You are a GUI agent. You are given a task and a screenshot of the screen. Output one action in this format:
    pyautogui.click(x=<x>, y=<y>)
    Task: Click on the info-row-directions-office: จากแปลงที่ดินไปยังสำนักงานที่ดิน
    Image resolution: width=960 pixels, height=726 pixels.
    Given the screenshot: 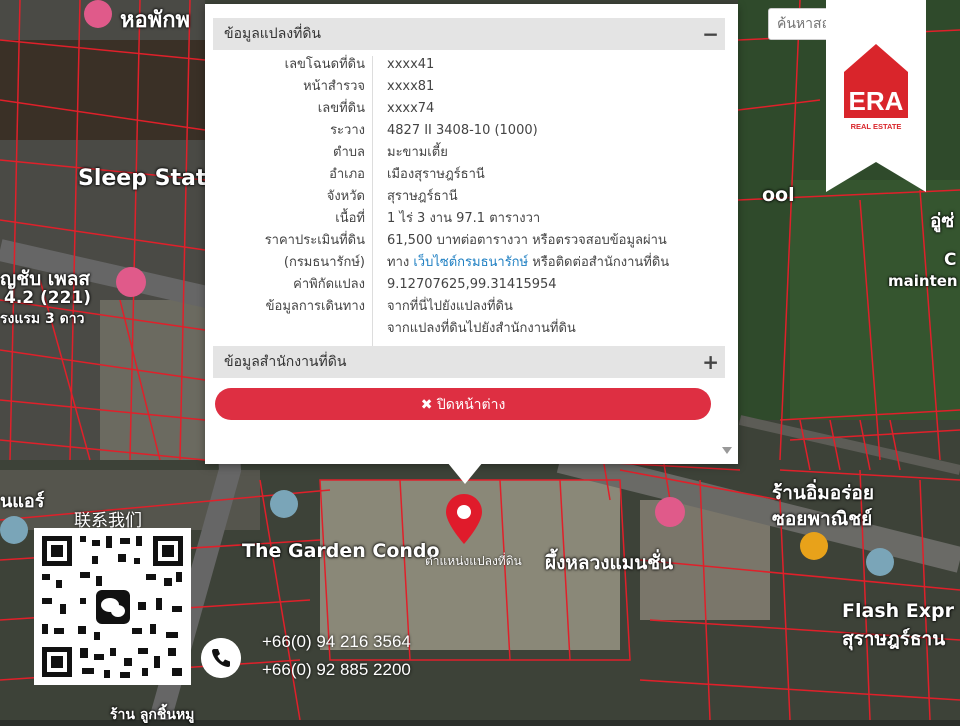 What is the action you would take?
    pyautogui.click(x=469, y=329)
    